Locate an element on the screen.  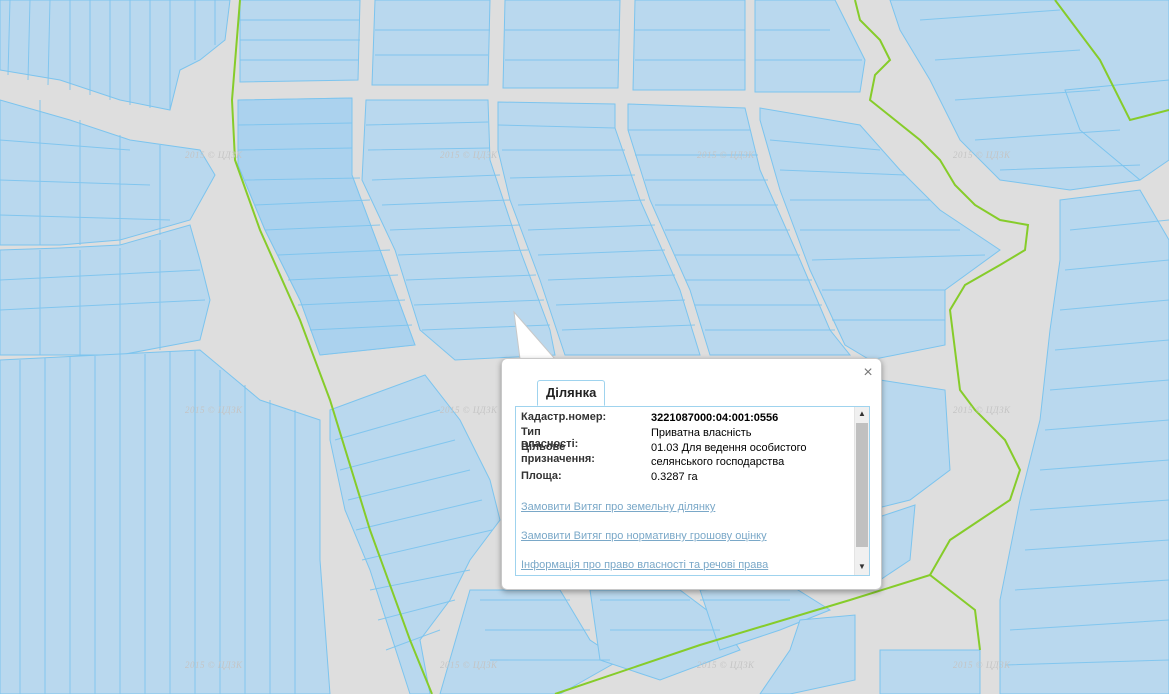
field-label: Цільове призначення: is located at coordinates (558, 453).